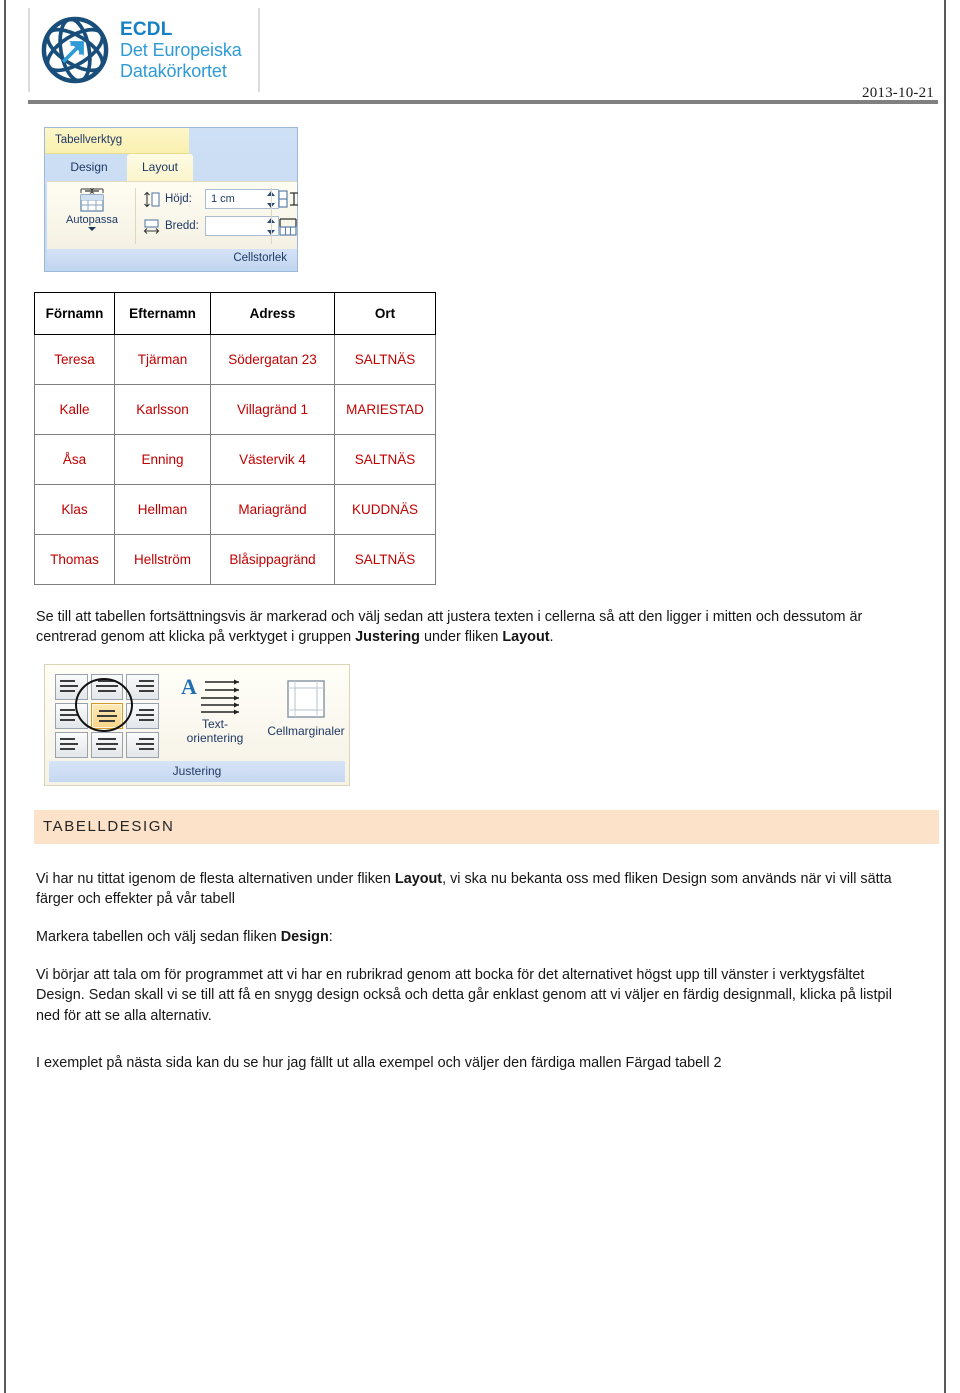  Describe the element at coordinates (162, 359) in the screenshot. I see `cell-efternamn: Tjärman` at that location.